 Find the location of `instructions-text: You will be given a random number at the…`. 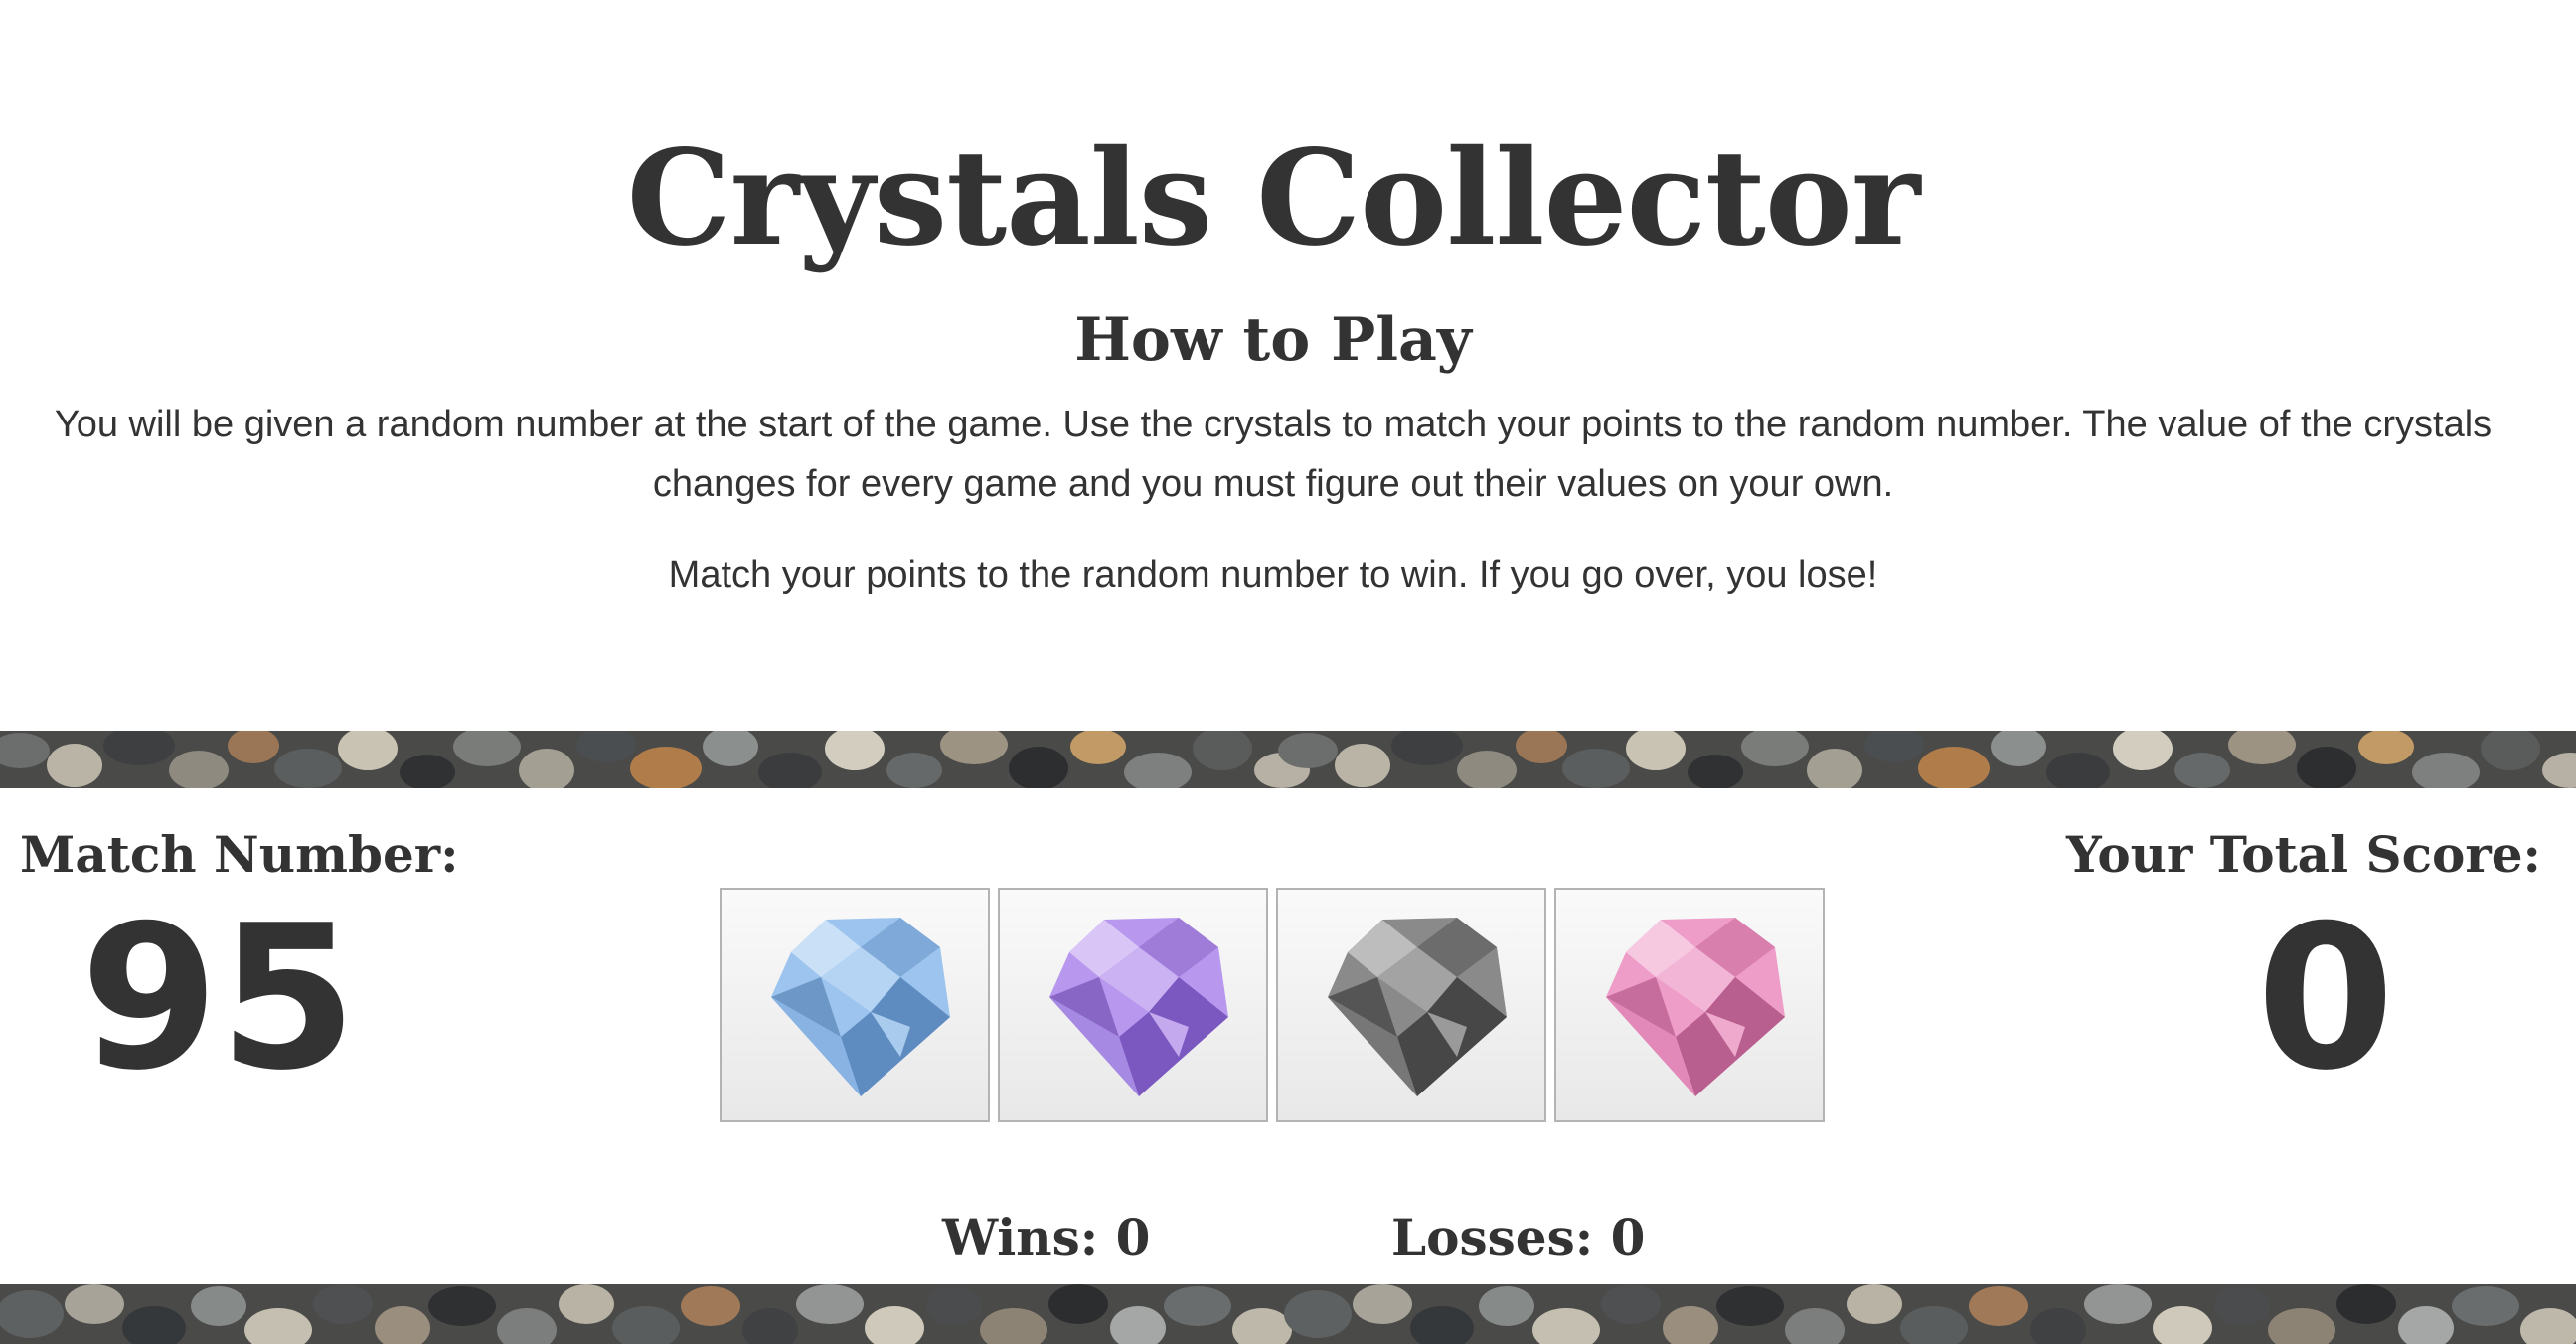

instructions-text: You will be given a random number at the… is located at coordinates (1273, 454).